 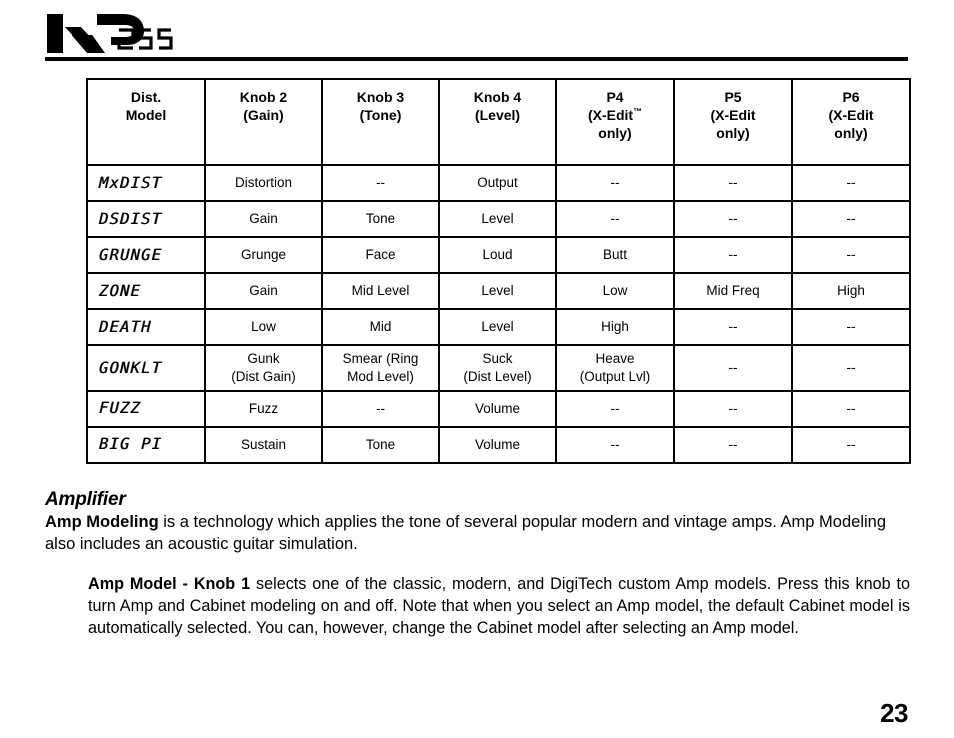 I want to click on cell-p4: Low, so click(x=615, y=291).